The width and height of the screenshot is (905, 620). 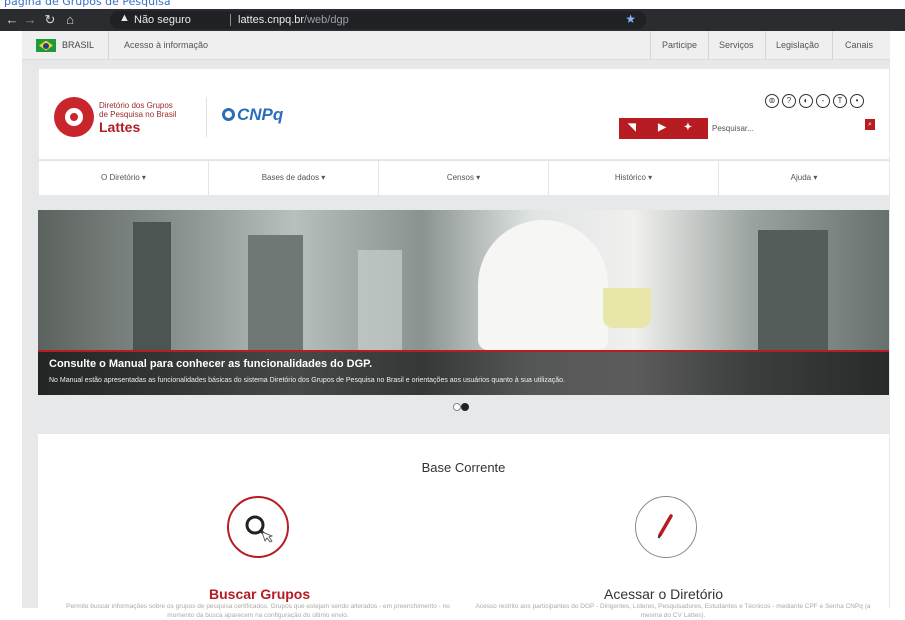 I want to click on brazil-flag-icon, so click(x=46, y=45).